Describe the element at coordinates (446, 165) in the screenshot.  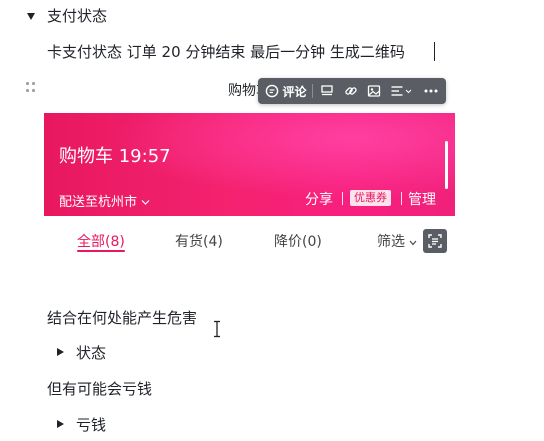
I see `image-scrollbar` at that location.